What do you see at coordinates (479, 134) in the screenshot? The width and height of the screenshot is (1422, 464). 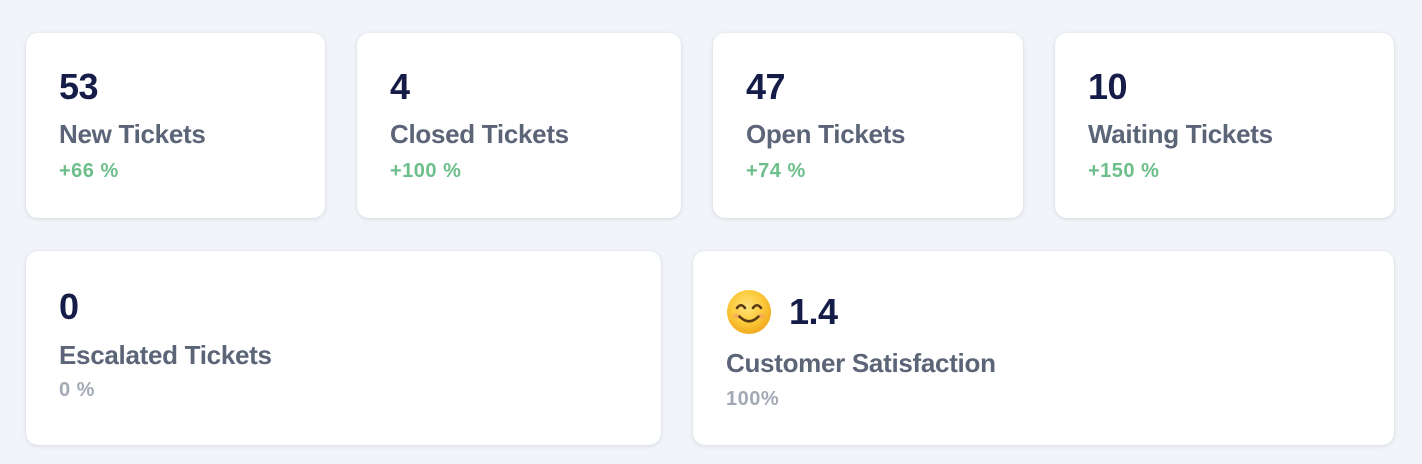 I see `closed-tickets-label: Closed Tickets` at bounding box center [479, 134].